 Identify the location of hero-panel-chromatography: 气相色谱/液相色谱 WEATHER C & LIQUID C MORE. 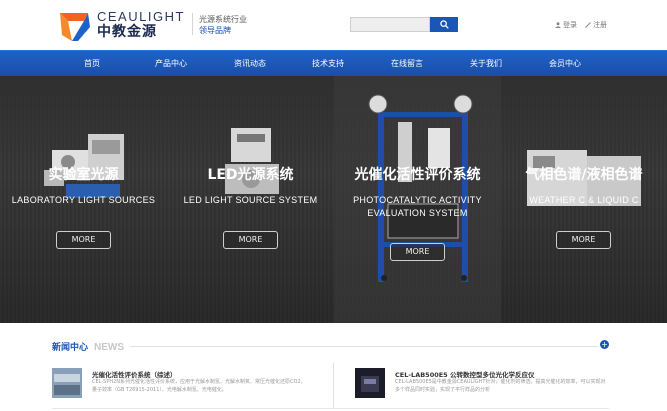
(584, 199).